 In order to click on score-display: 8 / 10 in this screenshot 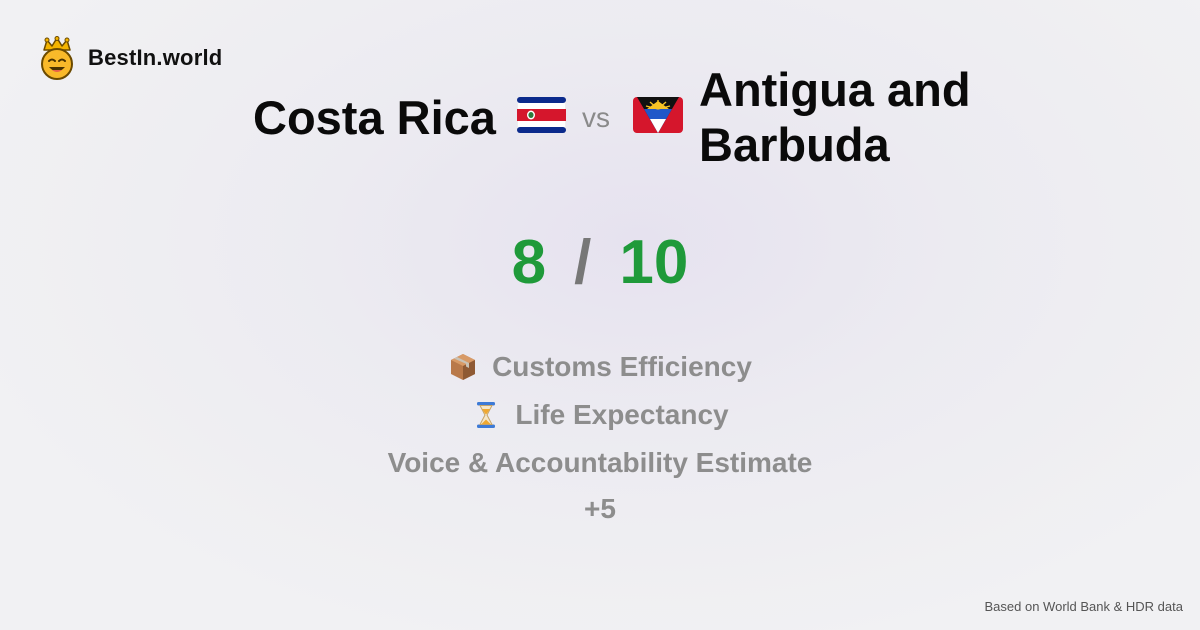, I will do `click(600, 263)`.